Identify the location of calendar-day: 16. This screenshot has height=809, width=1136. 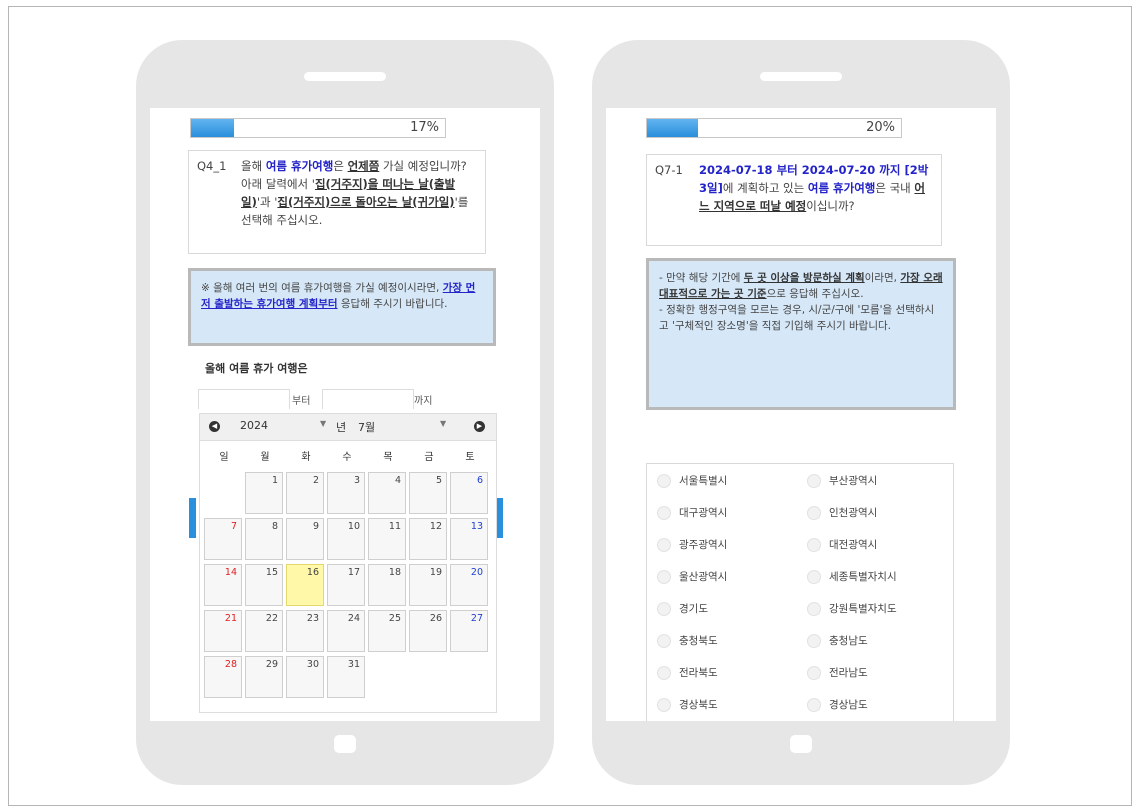
(305, 585).